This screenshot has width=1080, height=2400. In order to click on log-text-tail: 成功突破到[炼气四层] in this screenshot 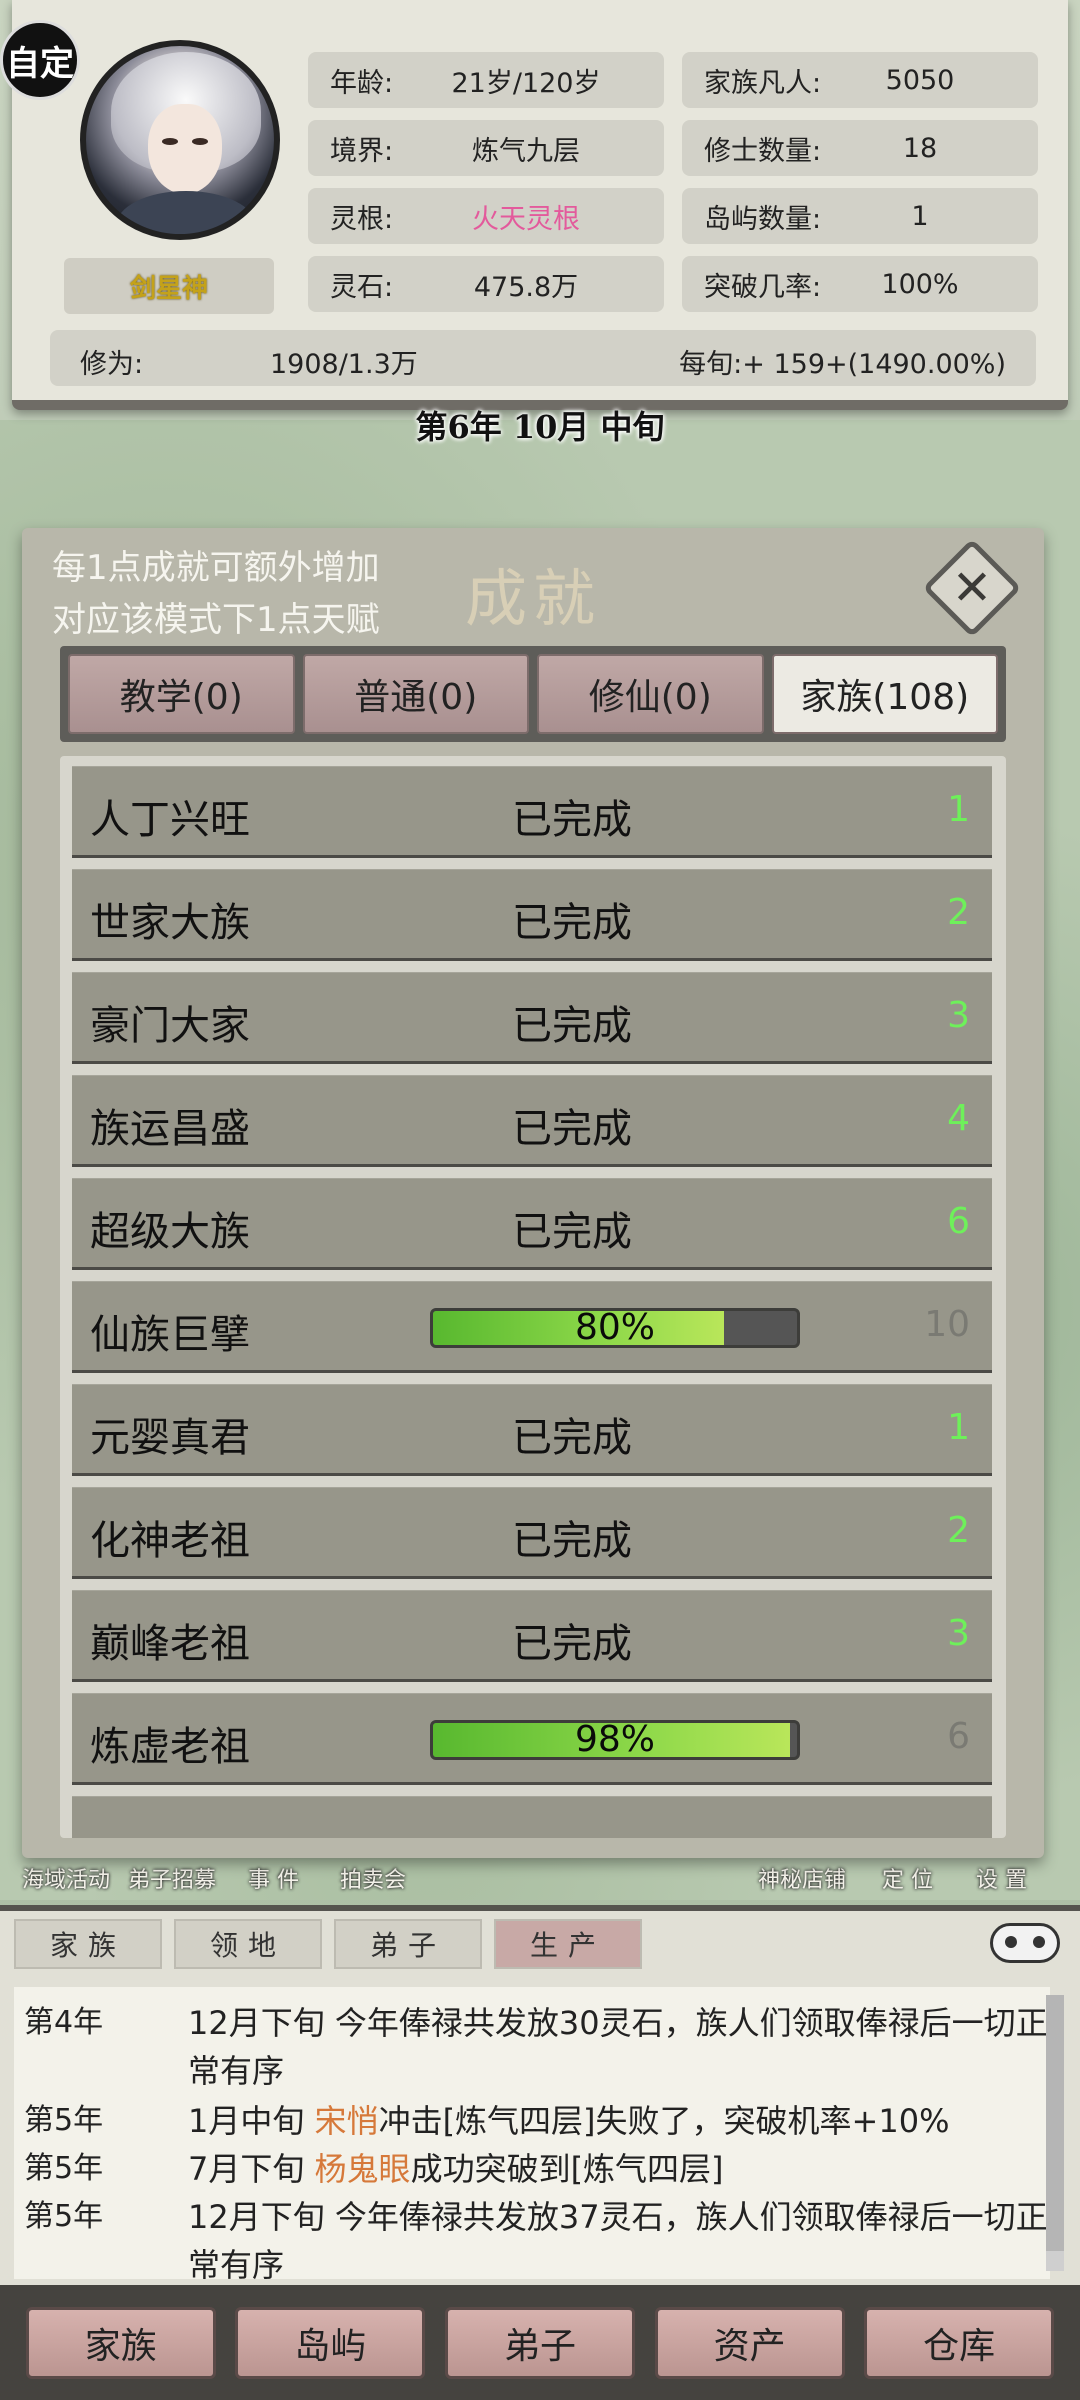, I will do `click(567, 2169)`.